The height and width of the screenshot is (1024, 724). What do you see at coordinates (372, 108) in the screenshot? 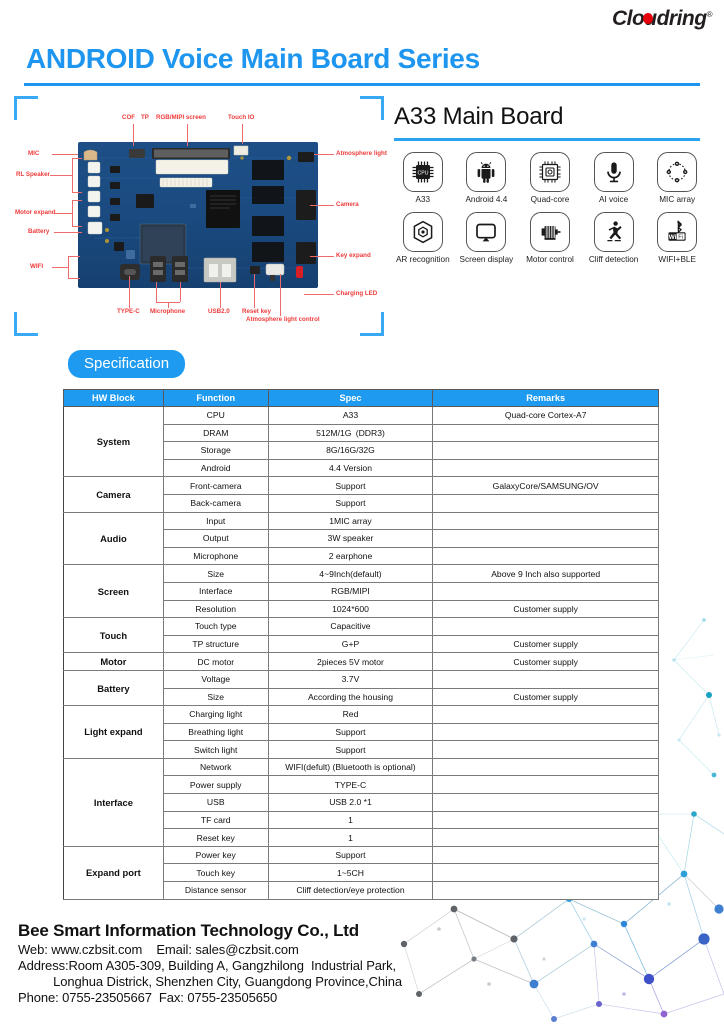
I see `corner-bracket-top-right` at bounding box center [372, 108].